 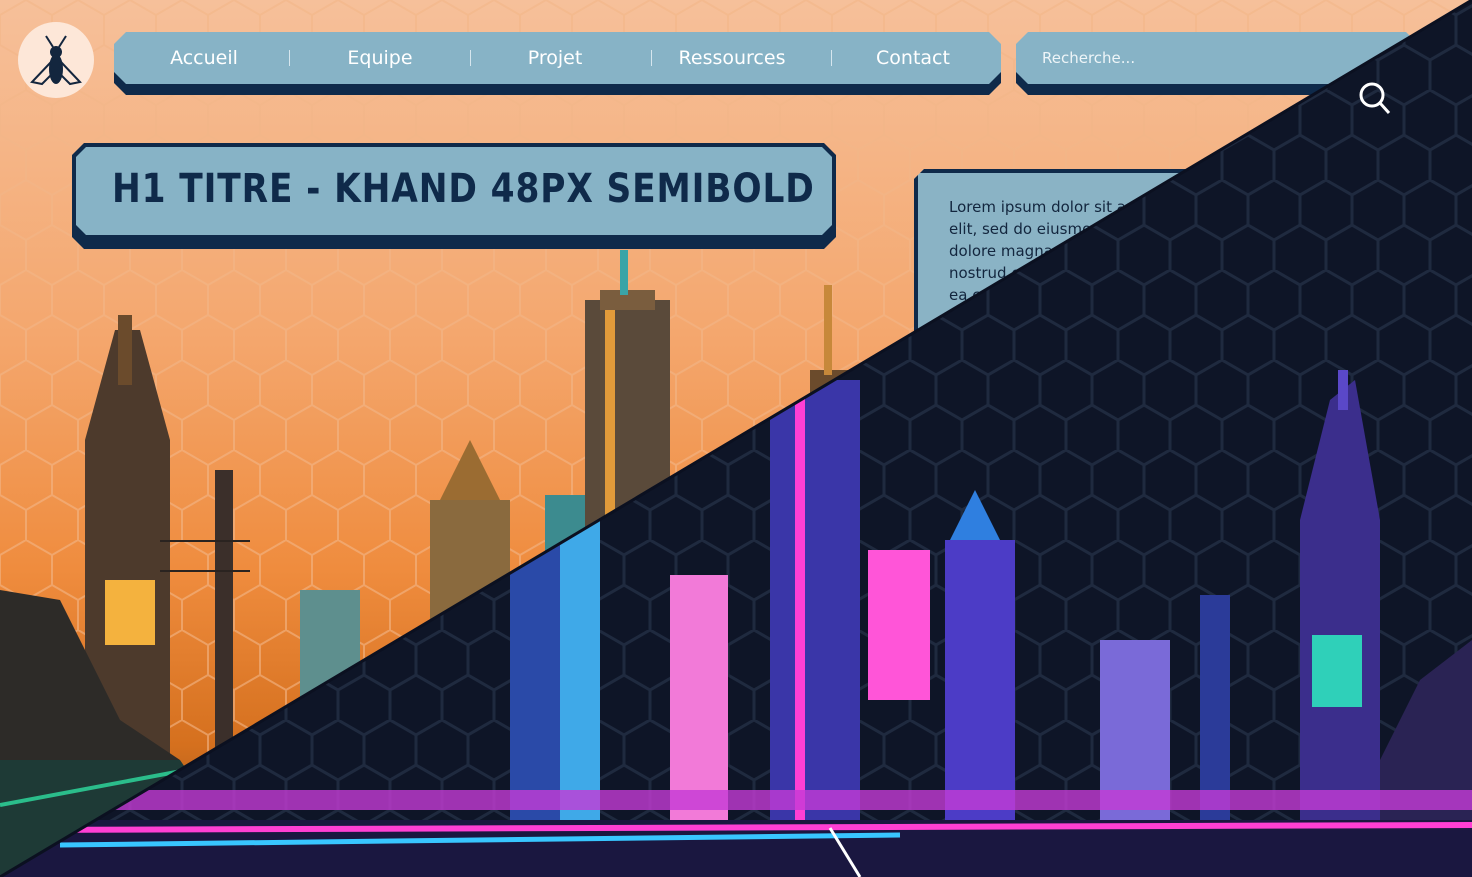 I want to click on nav-item-projet: Projet, so click(x=555, y=58).